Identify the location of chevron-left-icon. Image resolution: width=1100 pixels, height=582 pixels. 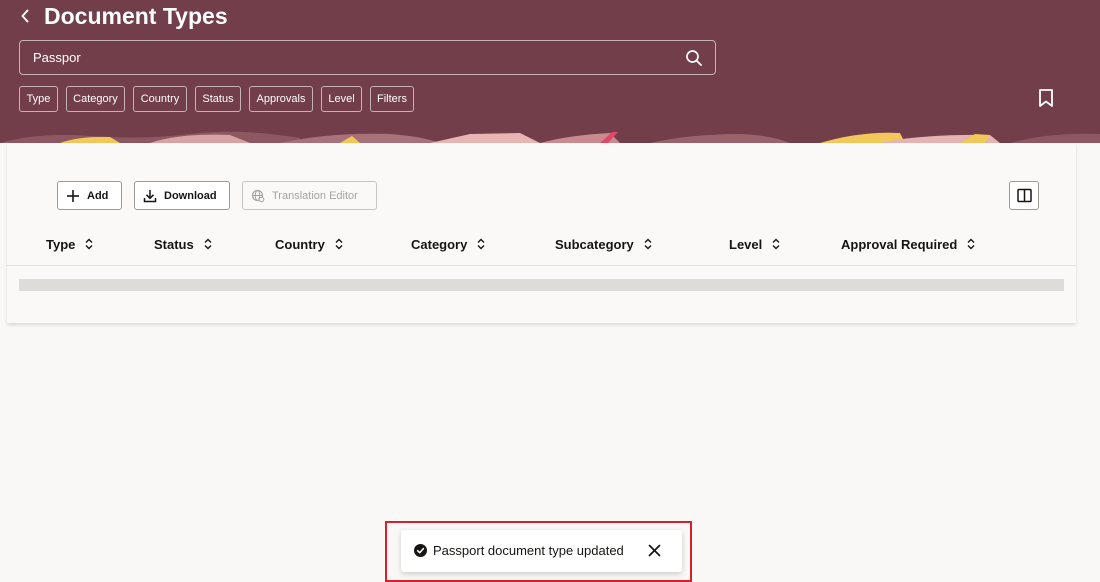
(25, 16).